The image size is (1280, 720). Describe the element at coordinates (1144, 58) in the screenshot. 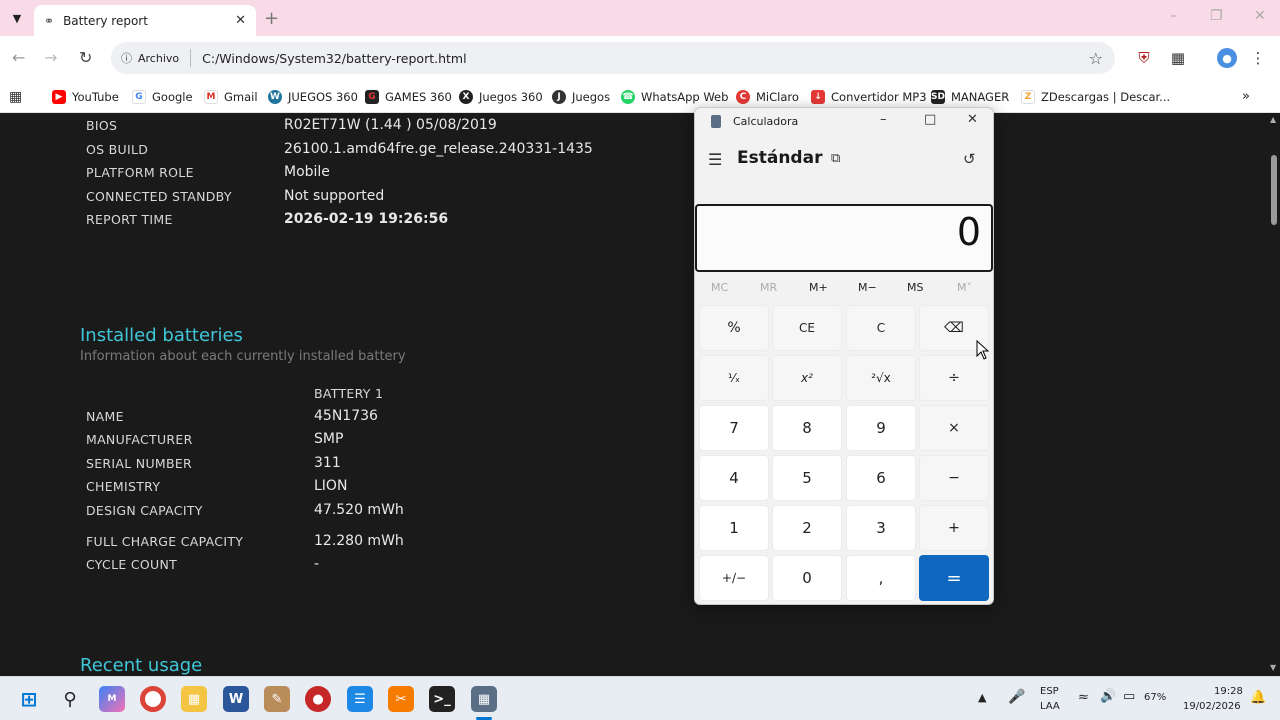

I see `shield-extension-icon: ⛨` at that location.